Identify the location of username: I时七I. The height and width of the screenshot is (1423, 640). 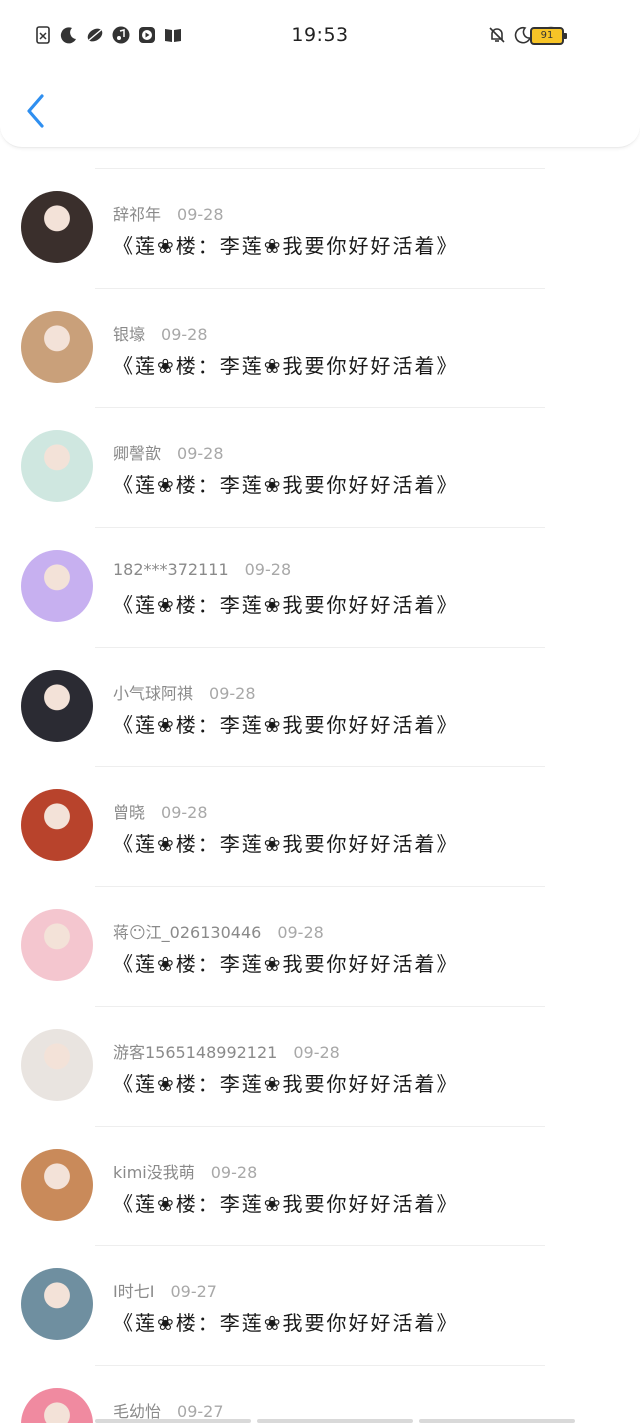
(133, 1291).